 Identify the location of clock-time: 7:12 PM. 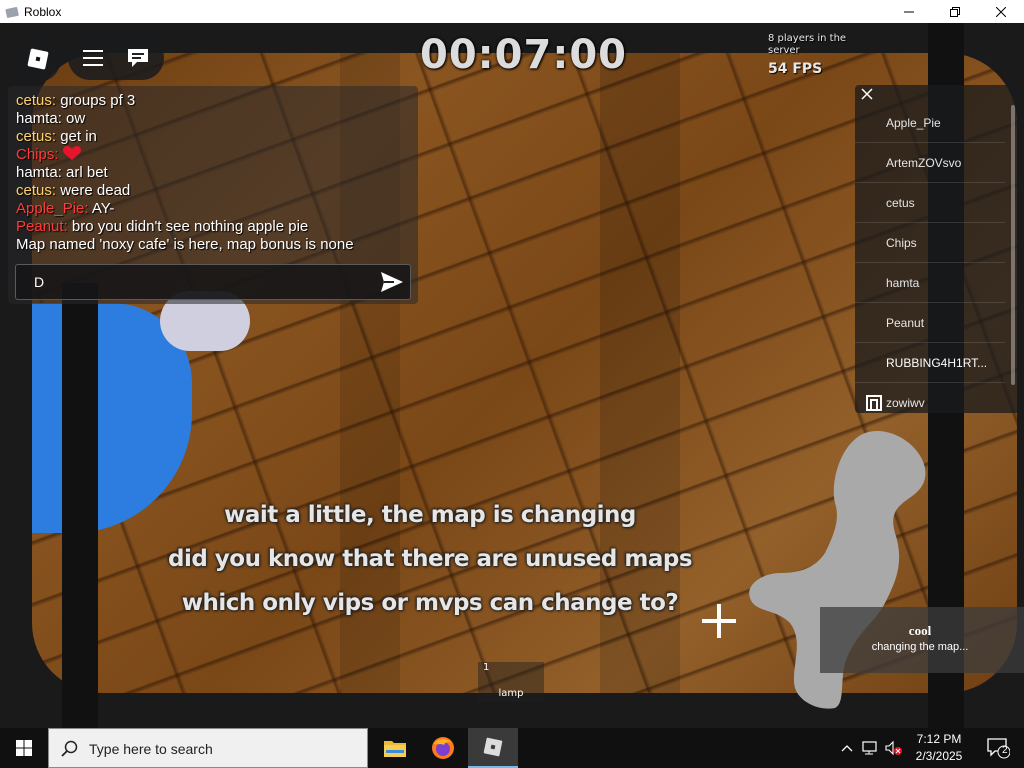
(939, 739).